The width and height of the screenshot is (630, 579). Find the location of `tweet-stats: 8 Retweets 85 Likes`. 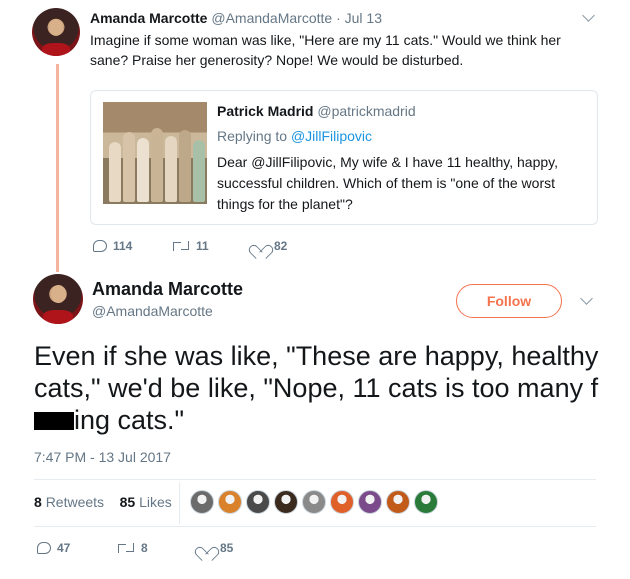

tweet-stats: 8 Retweets 85 Likes is located at coordinates (103, 502).